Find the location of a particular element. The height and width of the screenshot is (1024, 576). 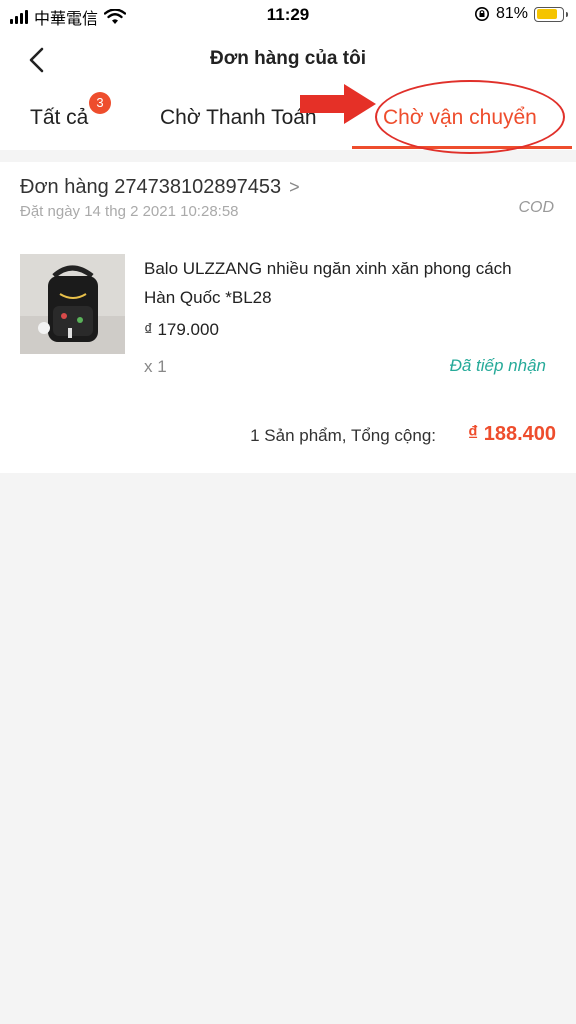

backpack-image is located at coordinates (72, 304).